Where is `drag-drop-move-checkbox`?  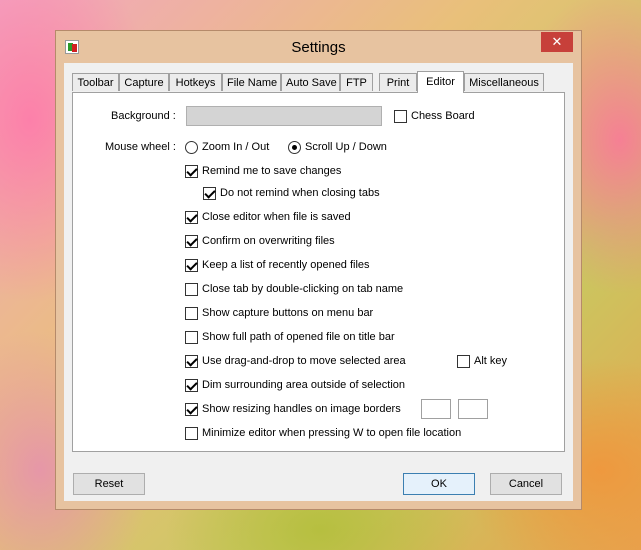 drag-drop-move-checkbox is located at coordinates (191, 361).